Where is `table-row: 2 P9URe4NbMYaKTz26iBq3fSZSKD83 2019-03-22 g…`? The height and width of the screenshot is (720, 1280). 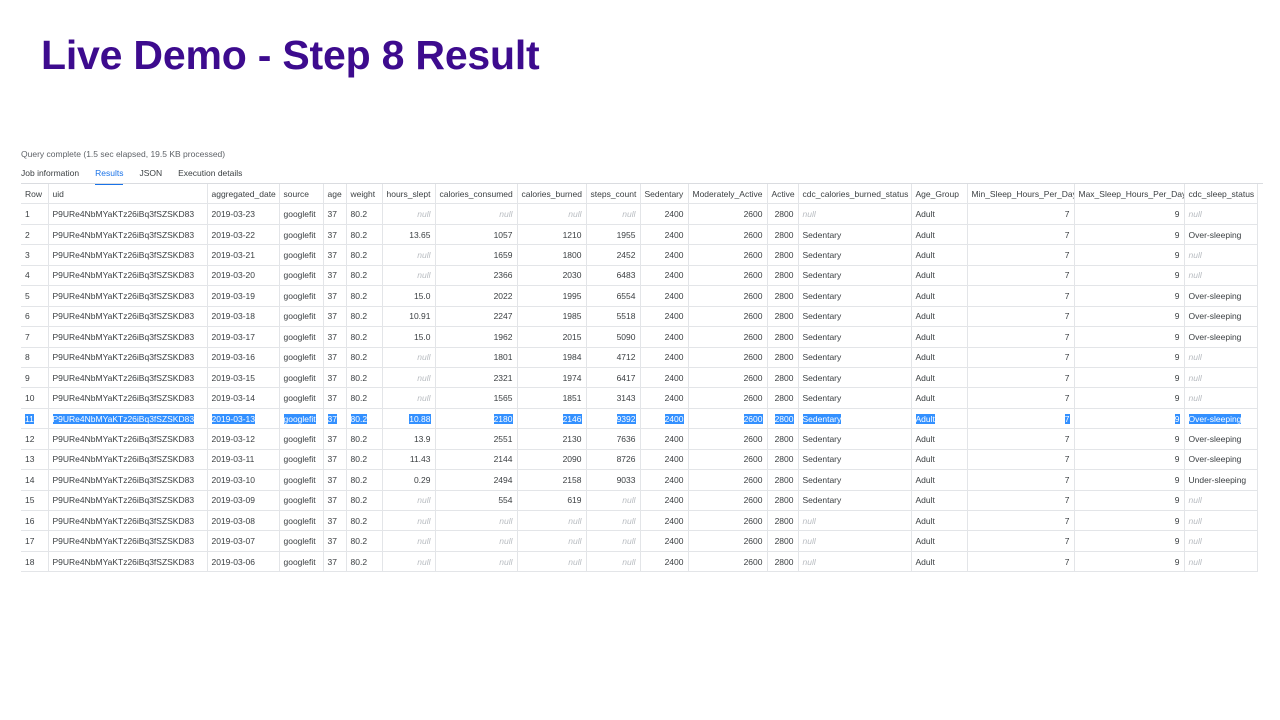 table-row: 2 P9URe4NbMYaKTz26iBq3fSZSKD83 2019-03-22 g… is located at coordinates (639, 235).